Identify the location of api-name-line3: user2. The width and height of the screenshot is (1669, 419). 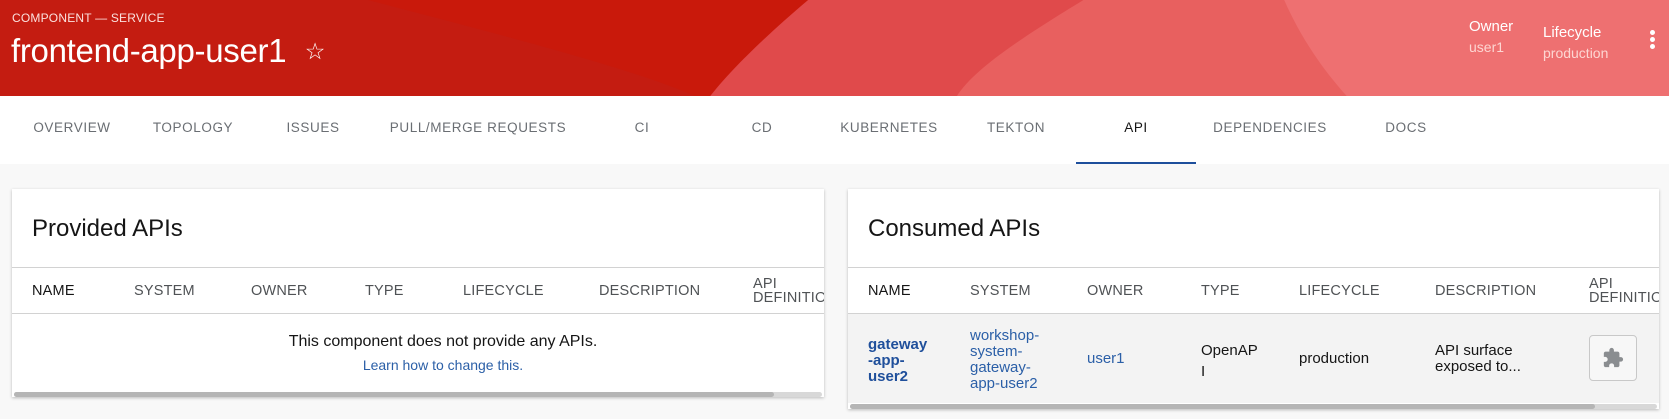
(888, 376).